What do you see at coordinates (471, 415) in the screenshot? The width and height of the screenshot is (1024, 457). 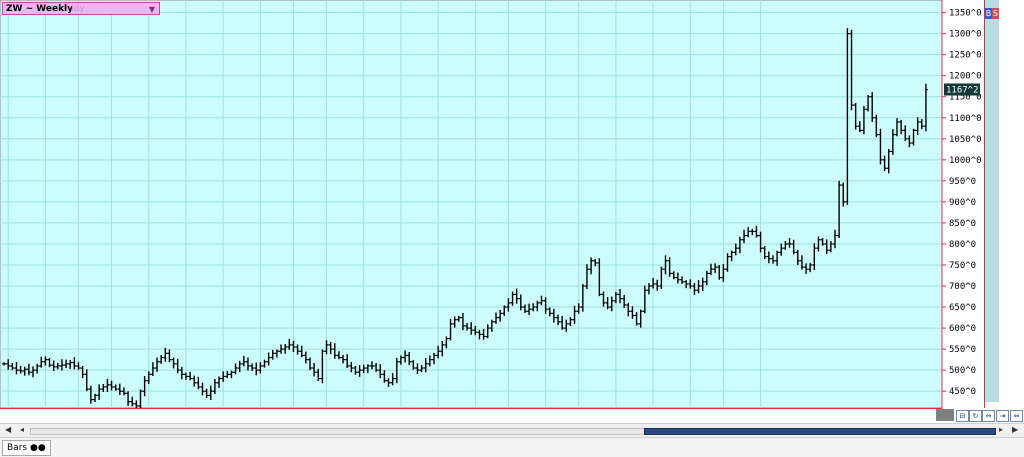 I see `date-axis` at bounding box center [471, 415].